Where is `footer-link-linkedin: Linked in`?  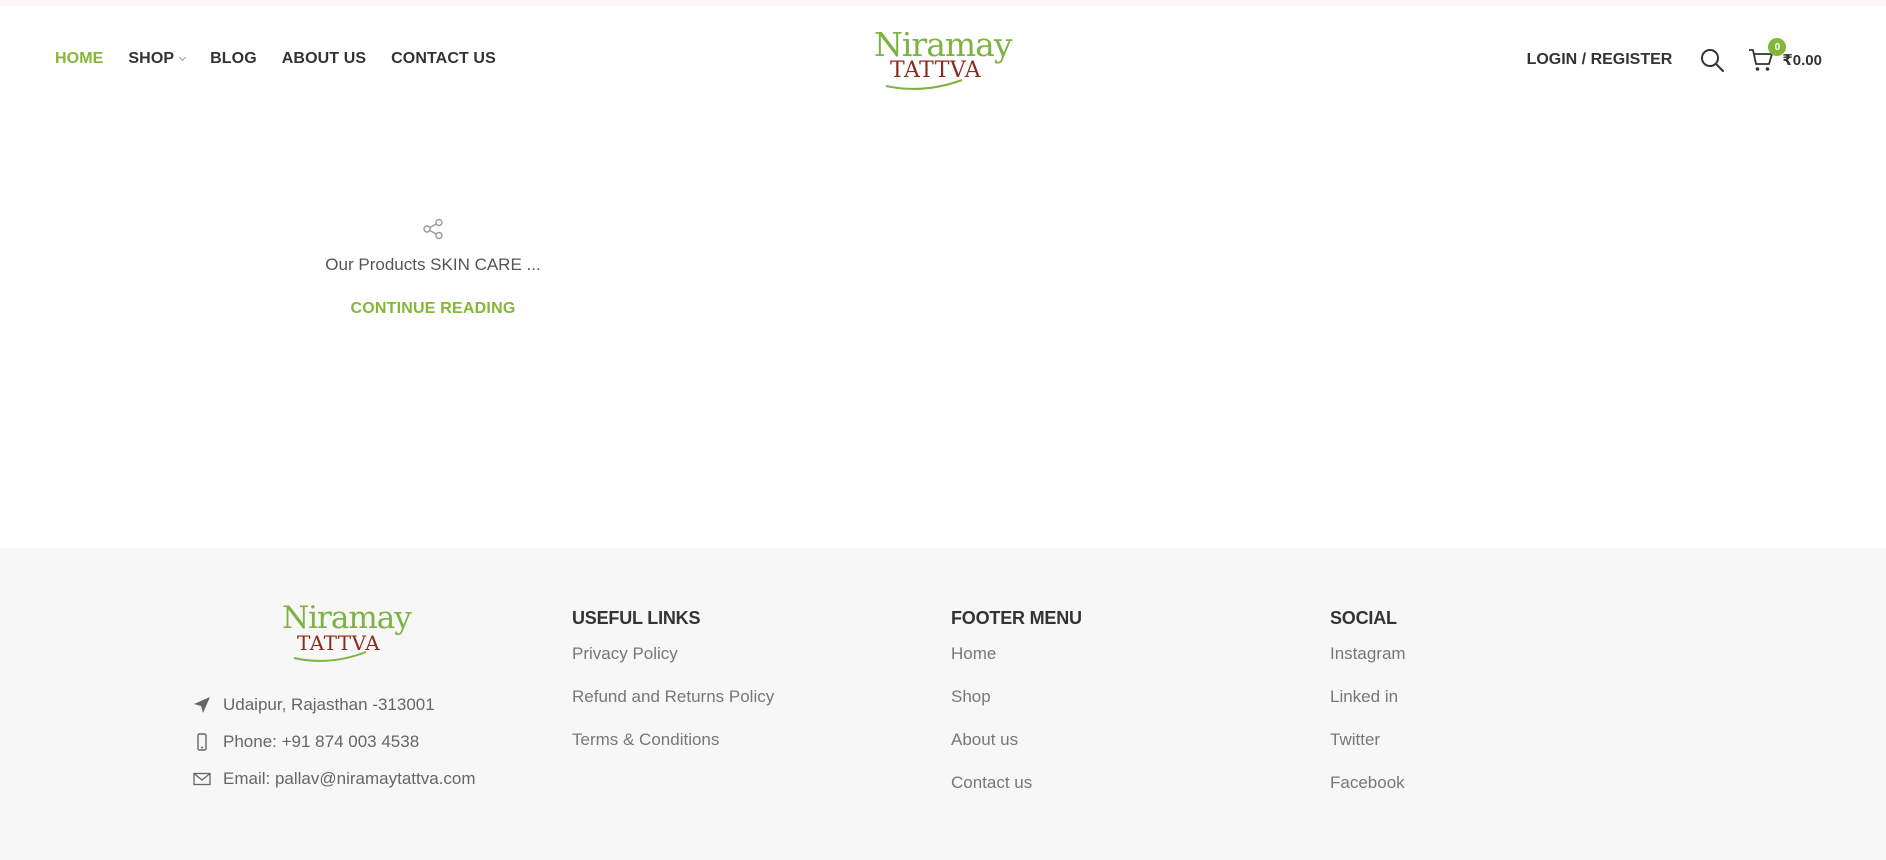 footer-link-linkedin: Linked in is located at coordinates (1368, 708).